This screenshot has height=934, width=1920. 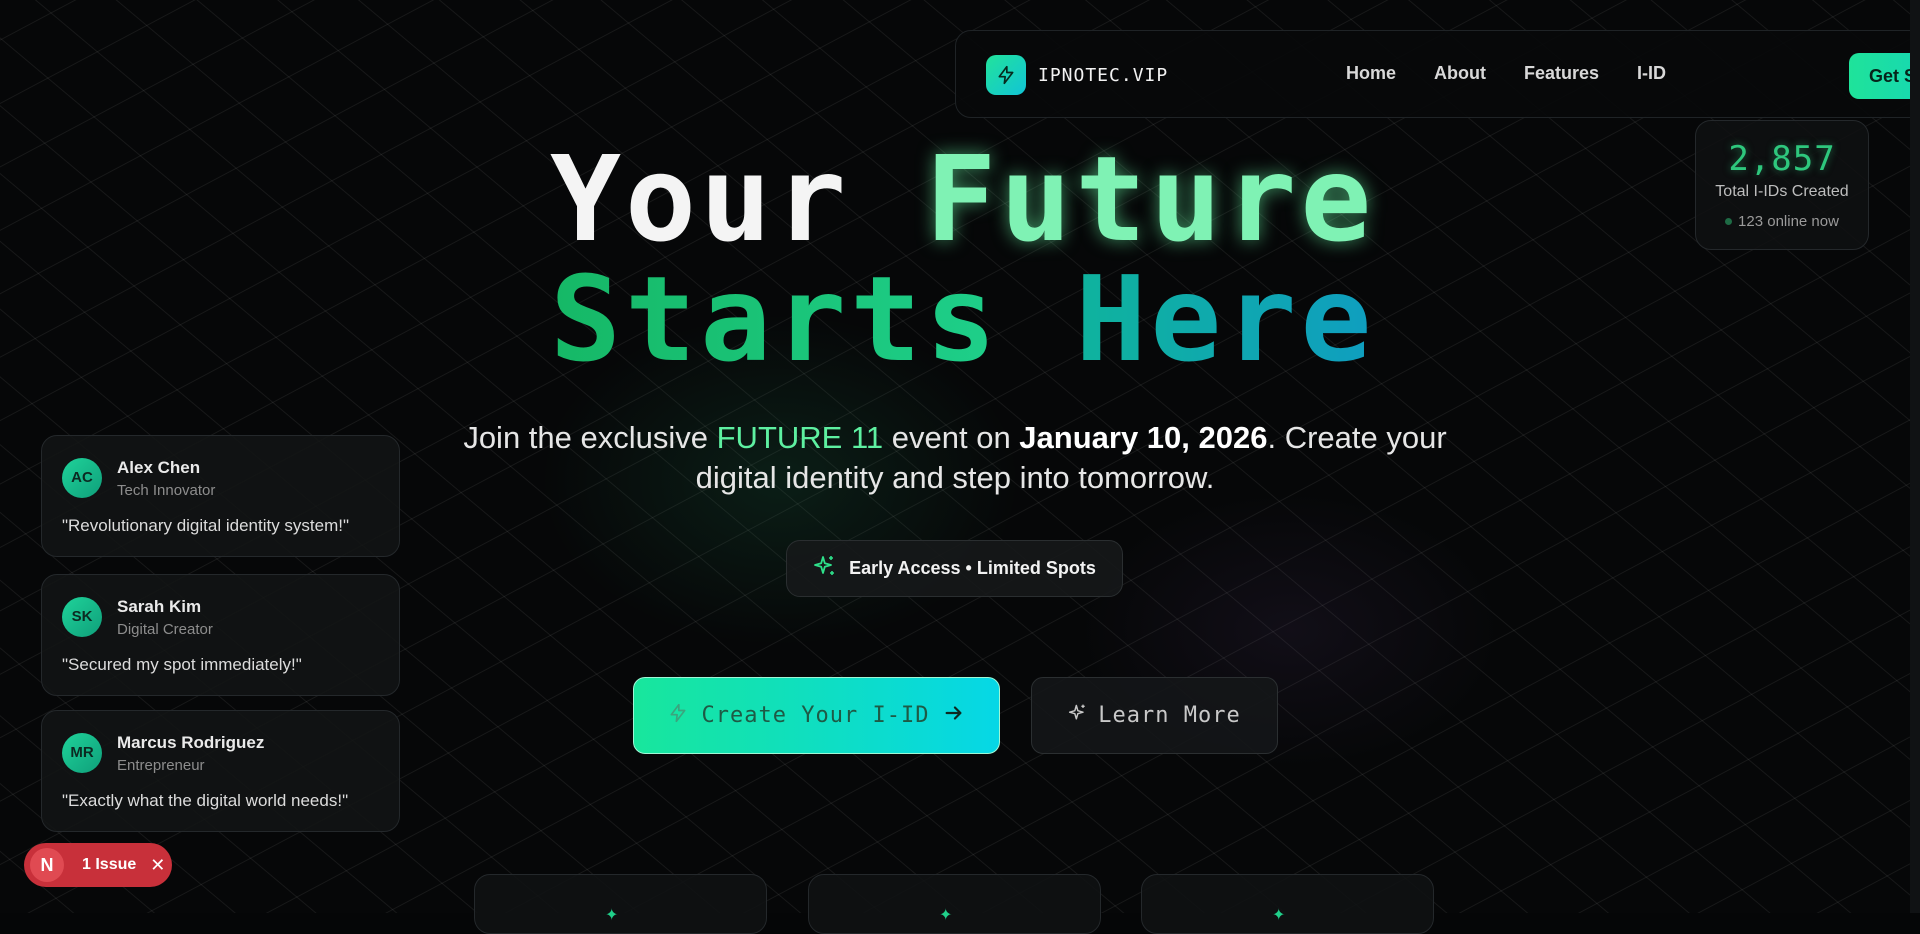 I want to click on testimonial-role: Tech Innovator, so click(x=166, y=490).